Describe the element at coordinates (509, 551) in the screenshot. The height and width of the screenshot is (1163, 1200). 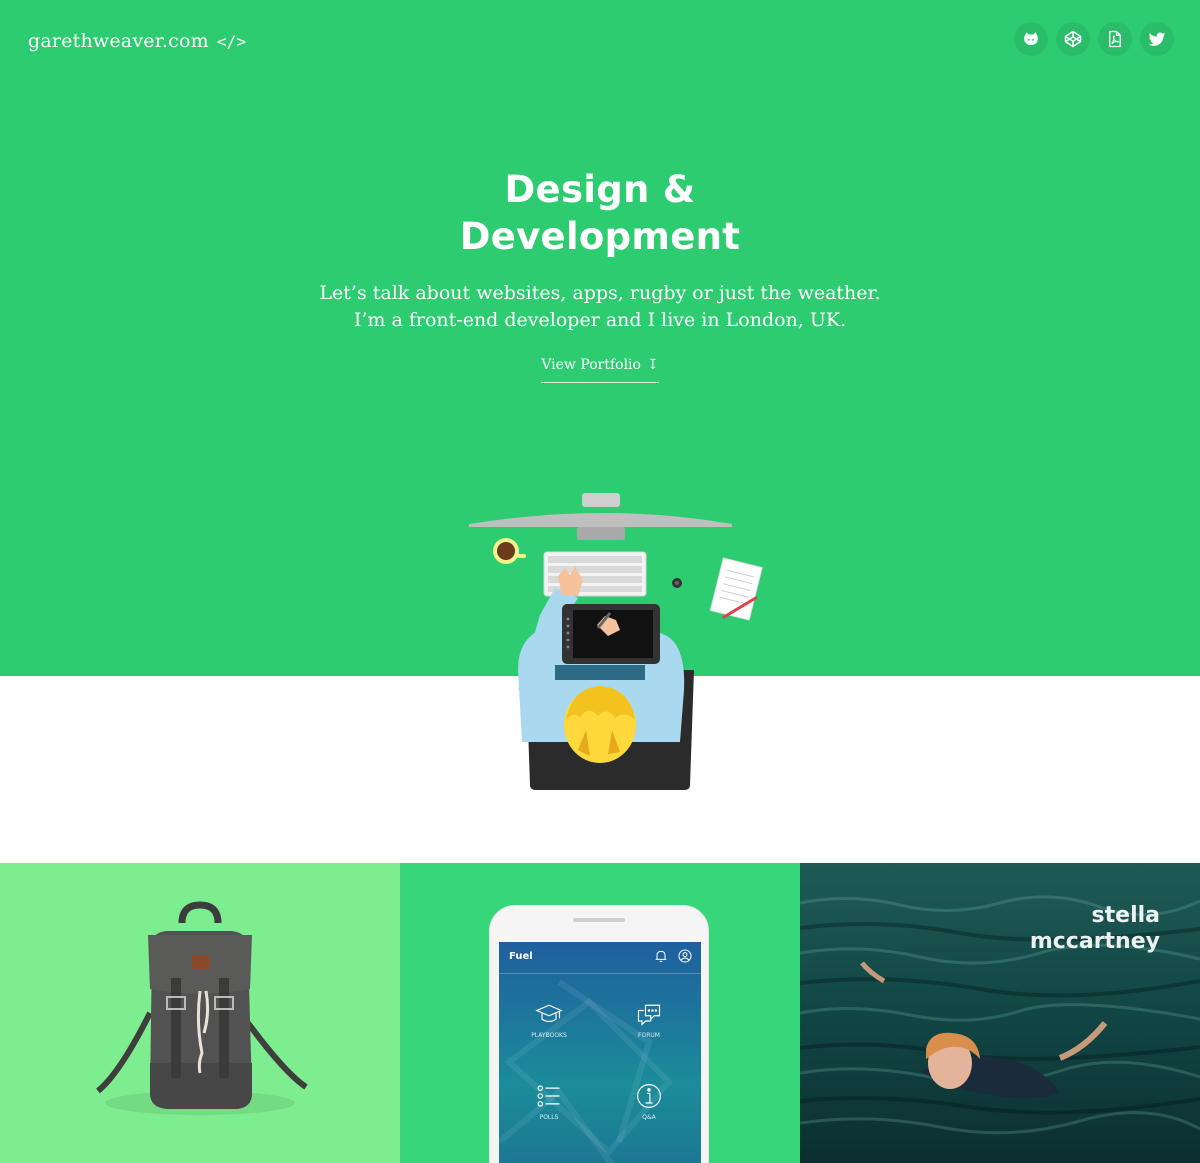
I see `coffee-cup-image` at that location.